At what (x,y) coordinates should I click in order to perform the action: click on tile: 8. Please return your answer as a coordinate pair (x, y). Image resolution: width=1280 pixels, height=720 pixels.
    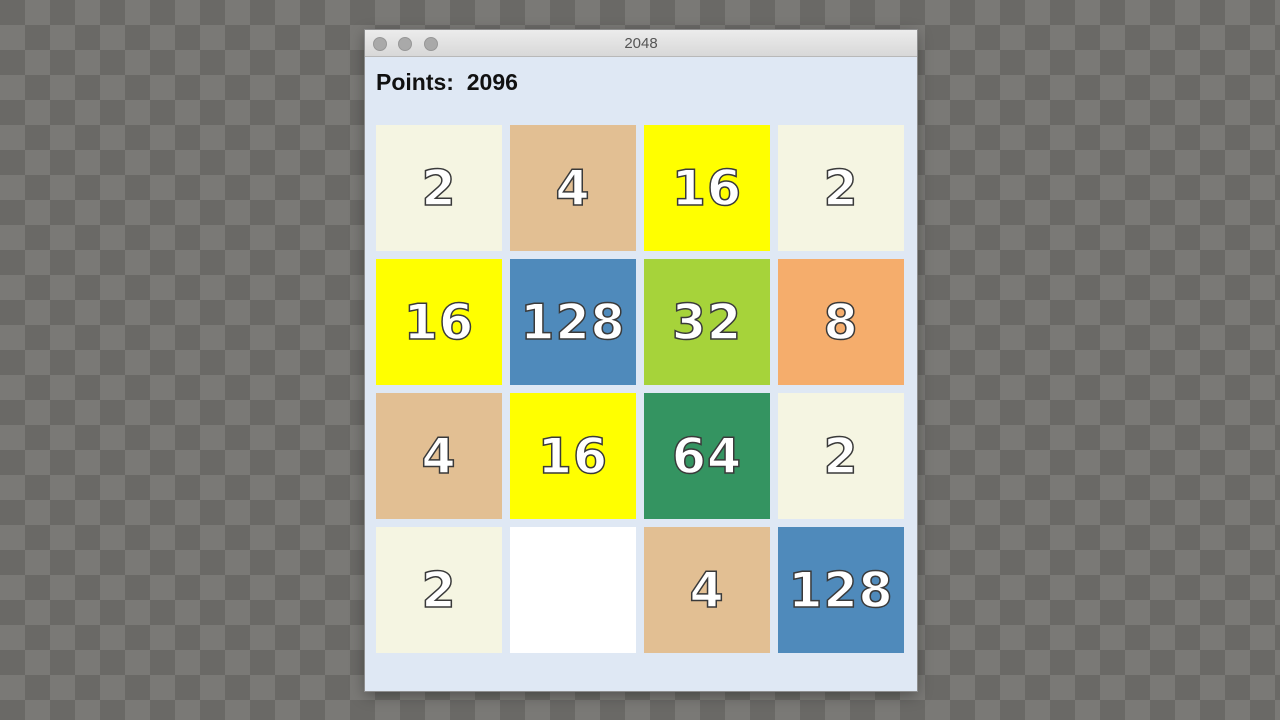
    Looking at the image, I should click on (841, 322).